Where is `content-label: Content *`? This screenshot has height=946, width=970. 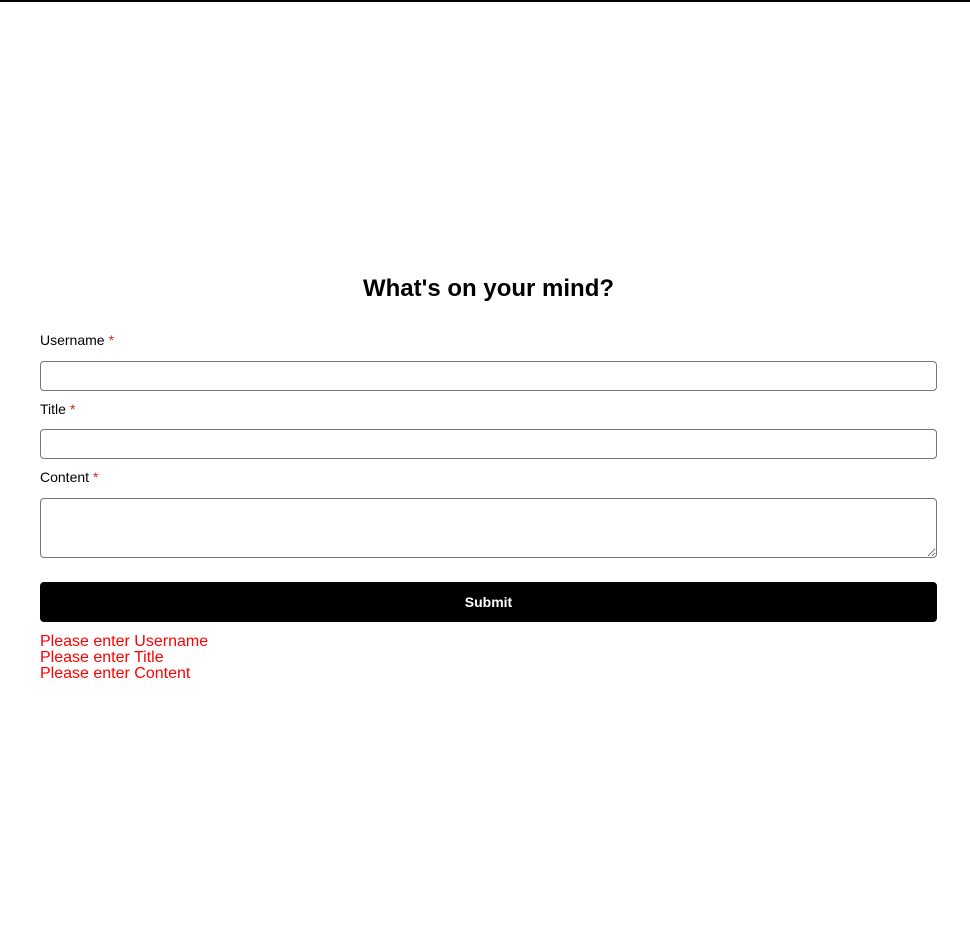
content-label: Content * is located at coordinates (488, 477).